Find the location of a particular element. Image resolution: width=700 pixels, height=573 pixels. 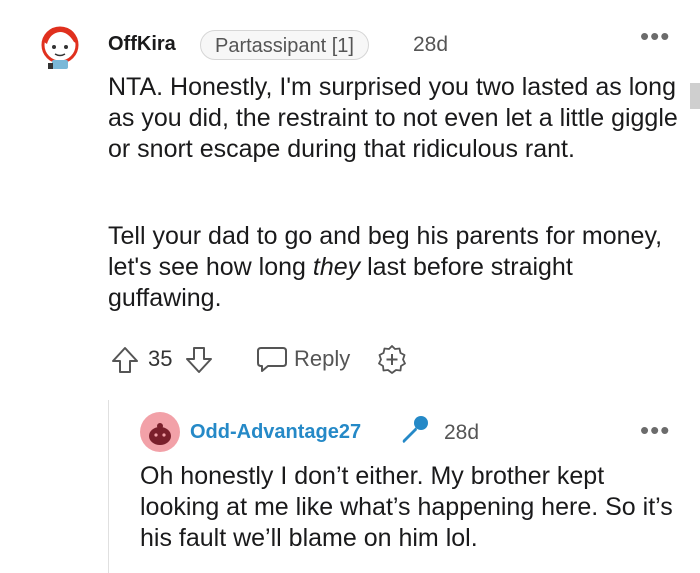

avatar is located at coordinates (61, 47).